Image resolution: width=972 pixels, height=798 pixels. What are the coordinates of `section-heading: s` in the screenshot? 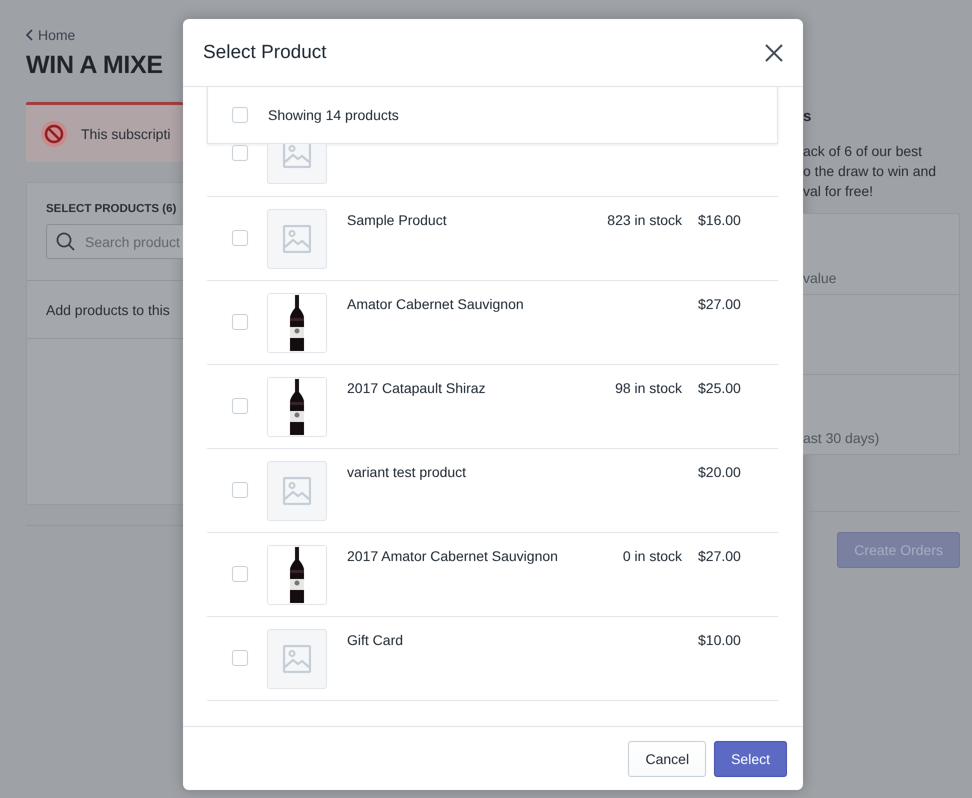 It's located at (807, 116).